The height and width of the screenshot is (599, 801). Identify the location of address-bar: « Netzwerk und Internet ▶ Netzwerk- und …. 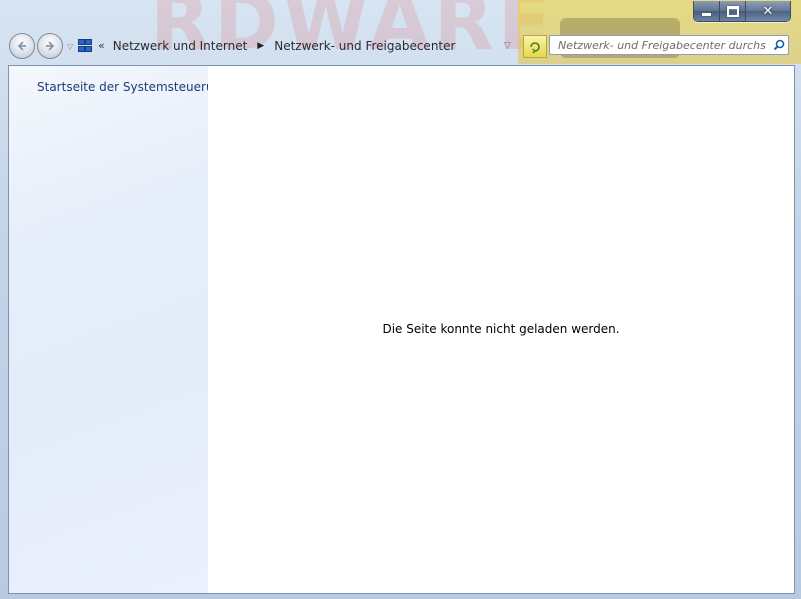
(298, 45).